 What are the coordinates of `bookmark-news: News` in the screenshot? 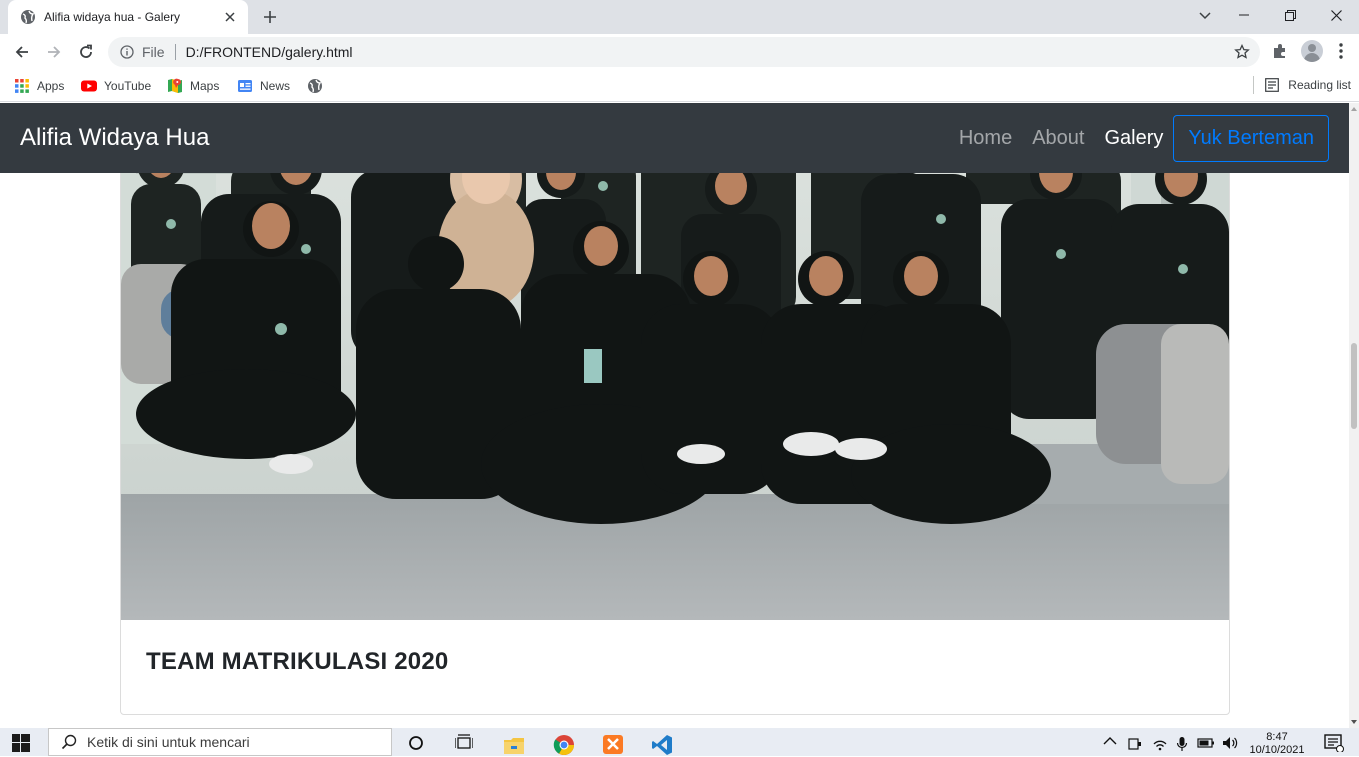 It's located at (263, 86).